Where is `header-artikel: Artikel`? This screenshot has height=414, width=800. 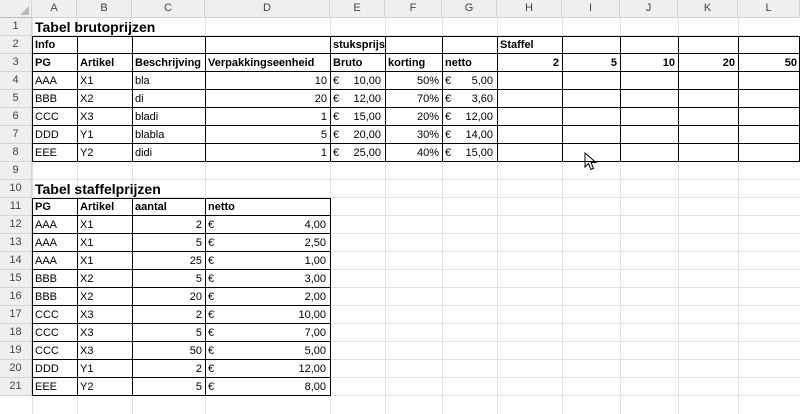 header-artikel: Artikel is located at coordinates (104, 63).